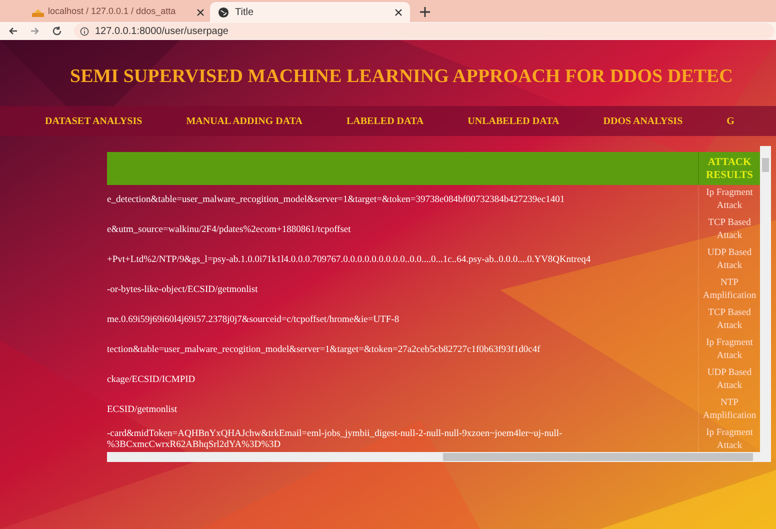 The image size is (776, 529). What do you see at coordinates (433, 457) in the screenshot?
I see `horizontal-scrollbar` at bounding box center [433, 457].